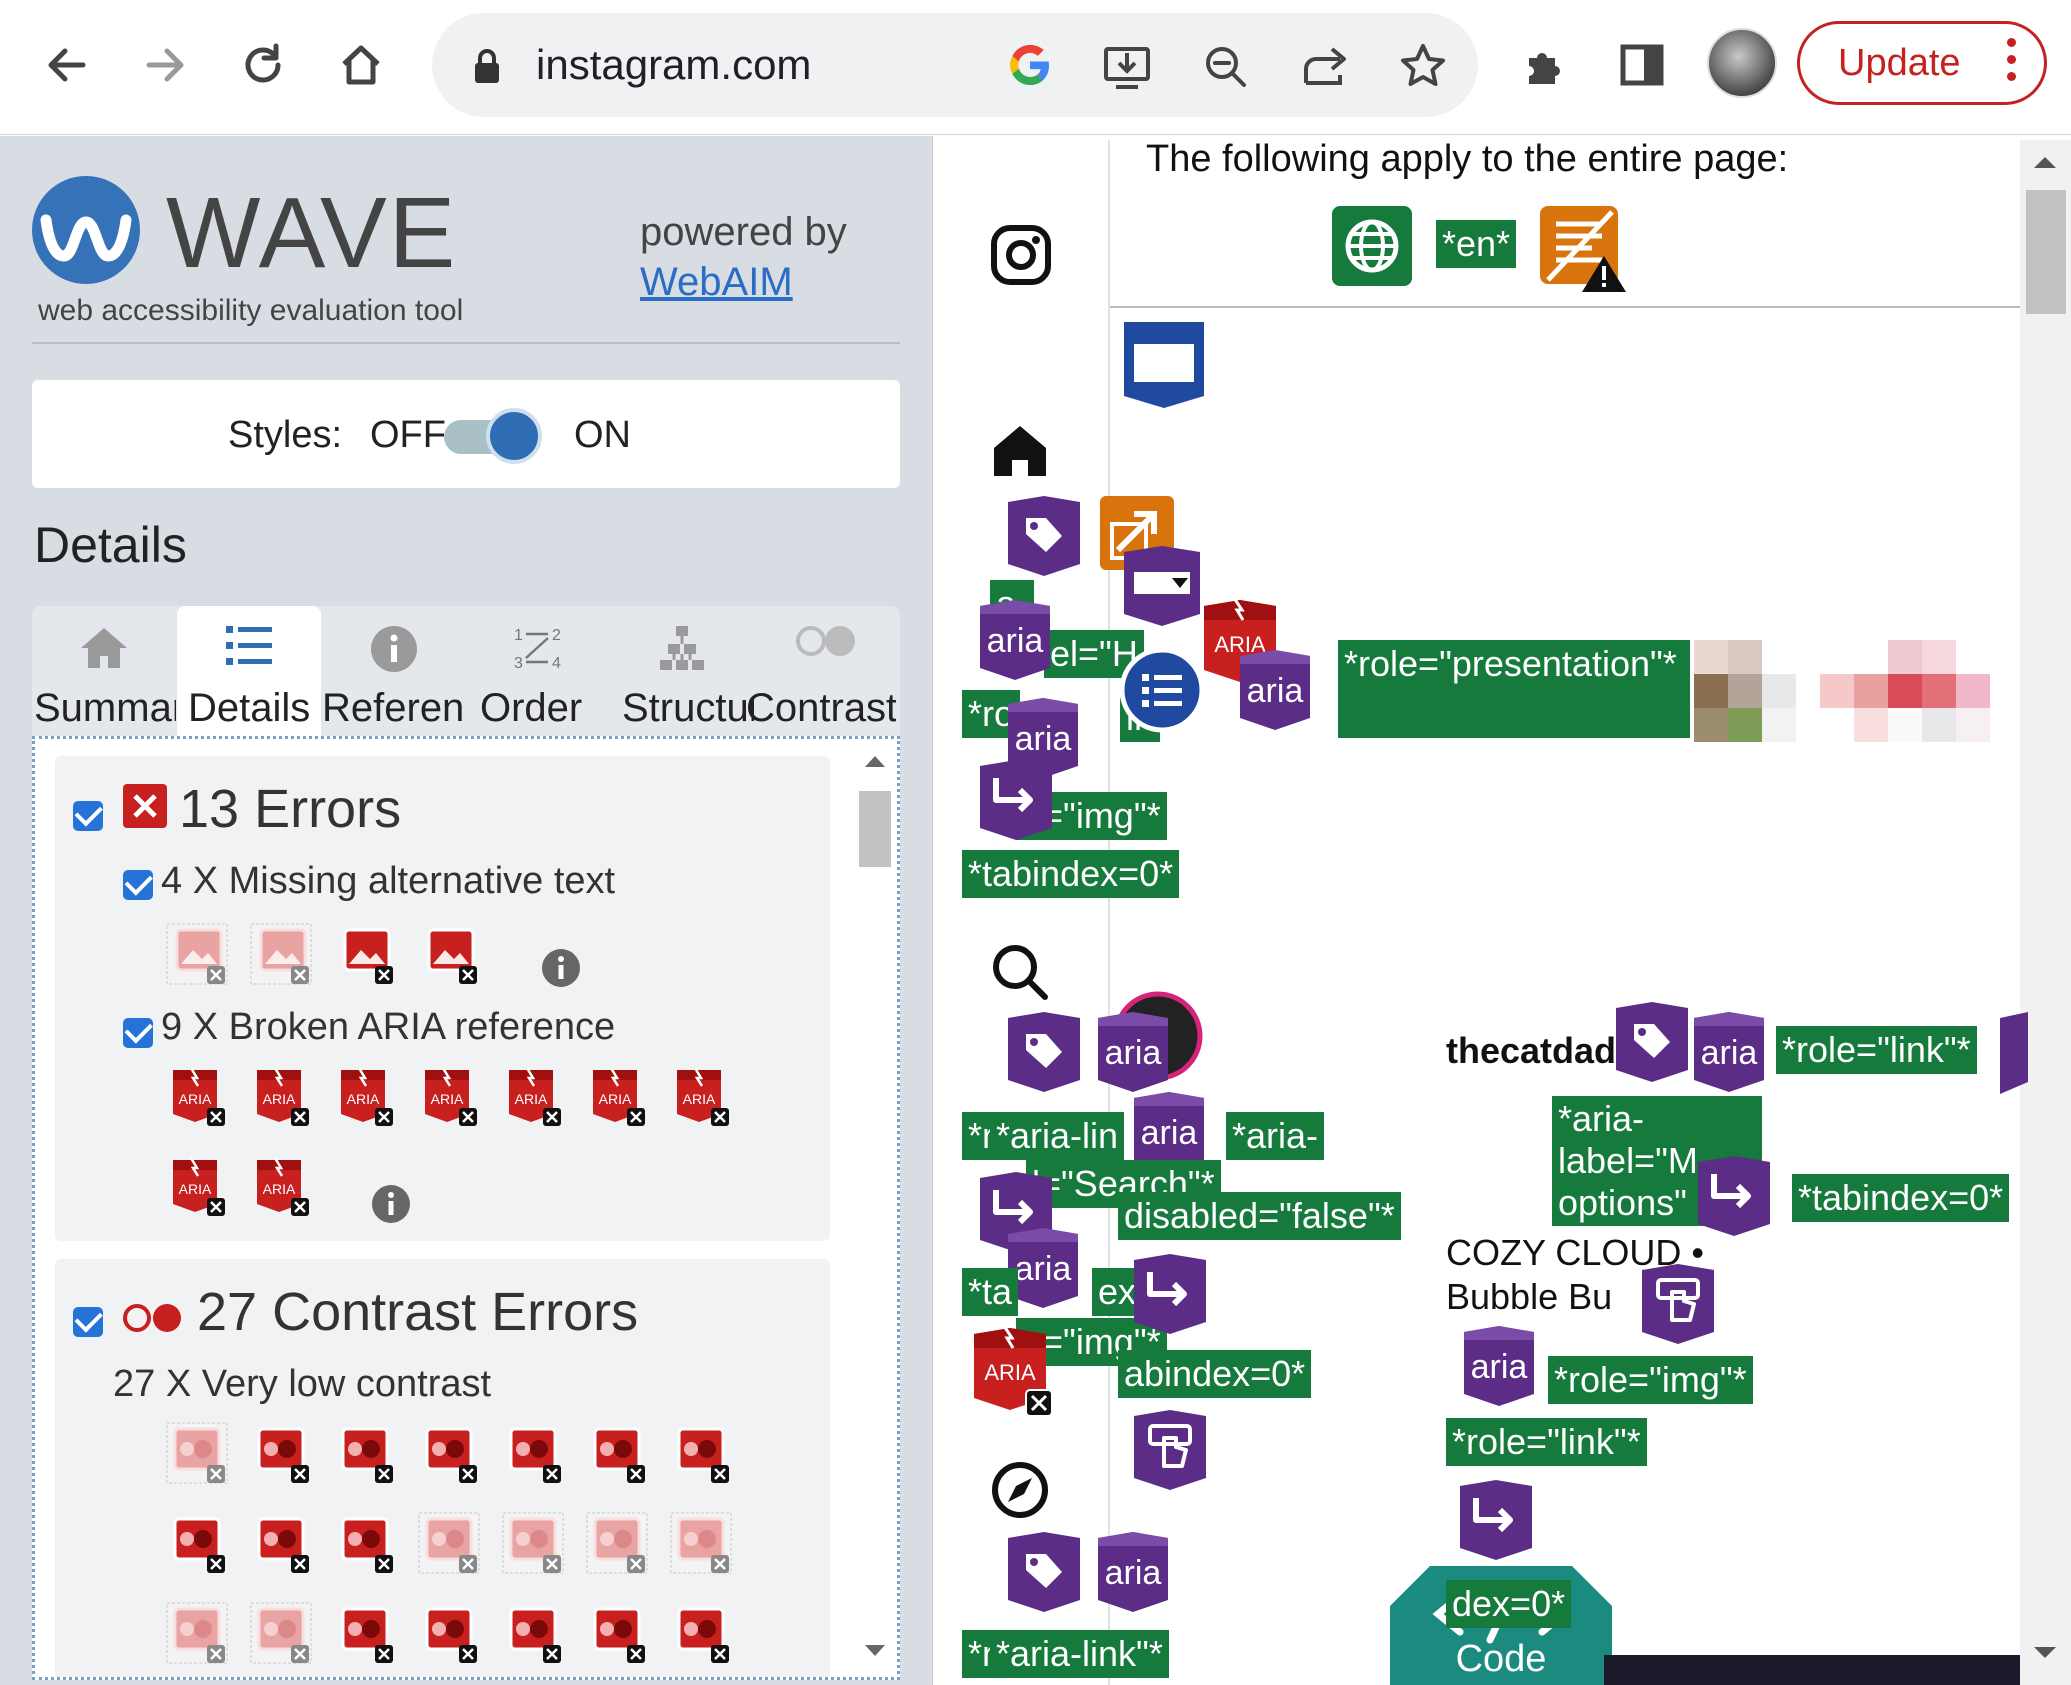 The width and height of the screenshot is (2071, 1685). What do you see at coordinates (2045, 912) in the screenshot?
I see `page-scrollbar` at bounding box center [2045, 912].